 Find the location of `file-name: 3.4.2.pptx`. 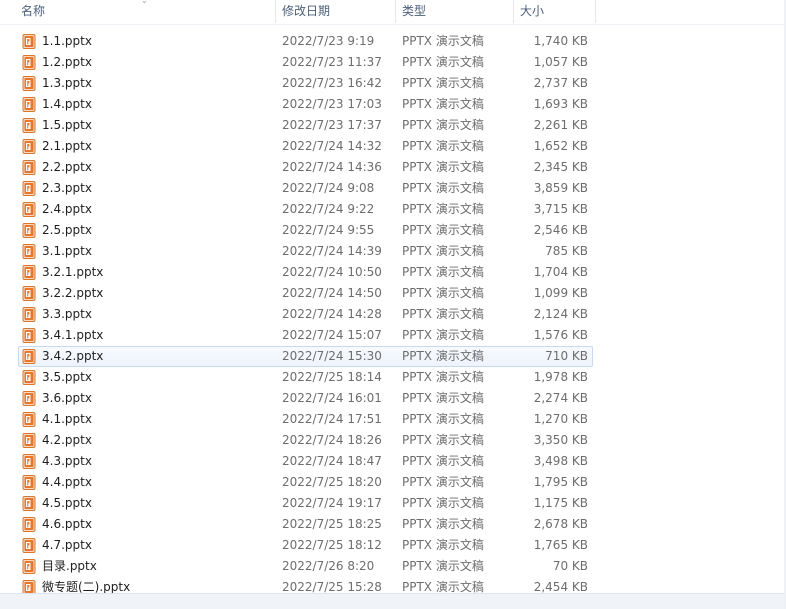

file-name: 3.4.2.pptx is located at coordinates (73, 356).